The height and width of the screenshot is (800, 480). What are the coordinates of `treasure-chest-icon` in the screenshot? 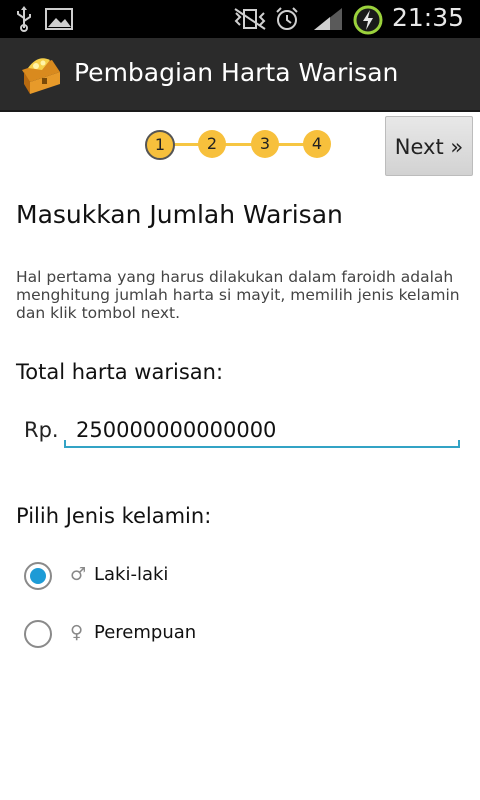 It's located at (41, 74).